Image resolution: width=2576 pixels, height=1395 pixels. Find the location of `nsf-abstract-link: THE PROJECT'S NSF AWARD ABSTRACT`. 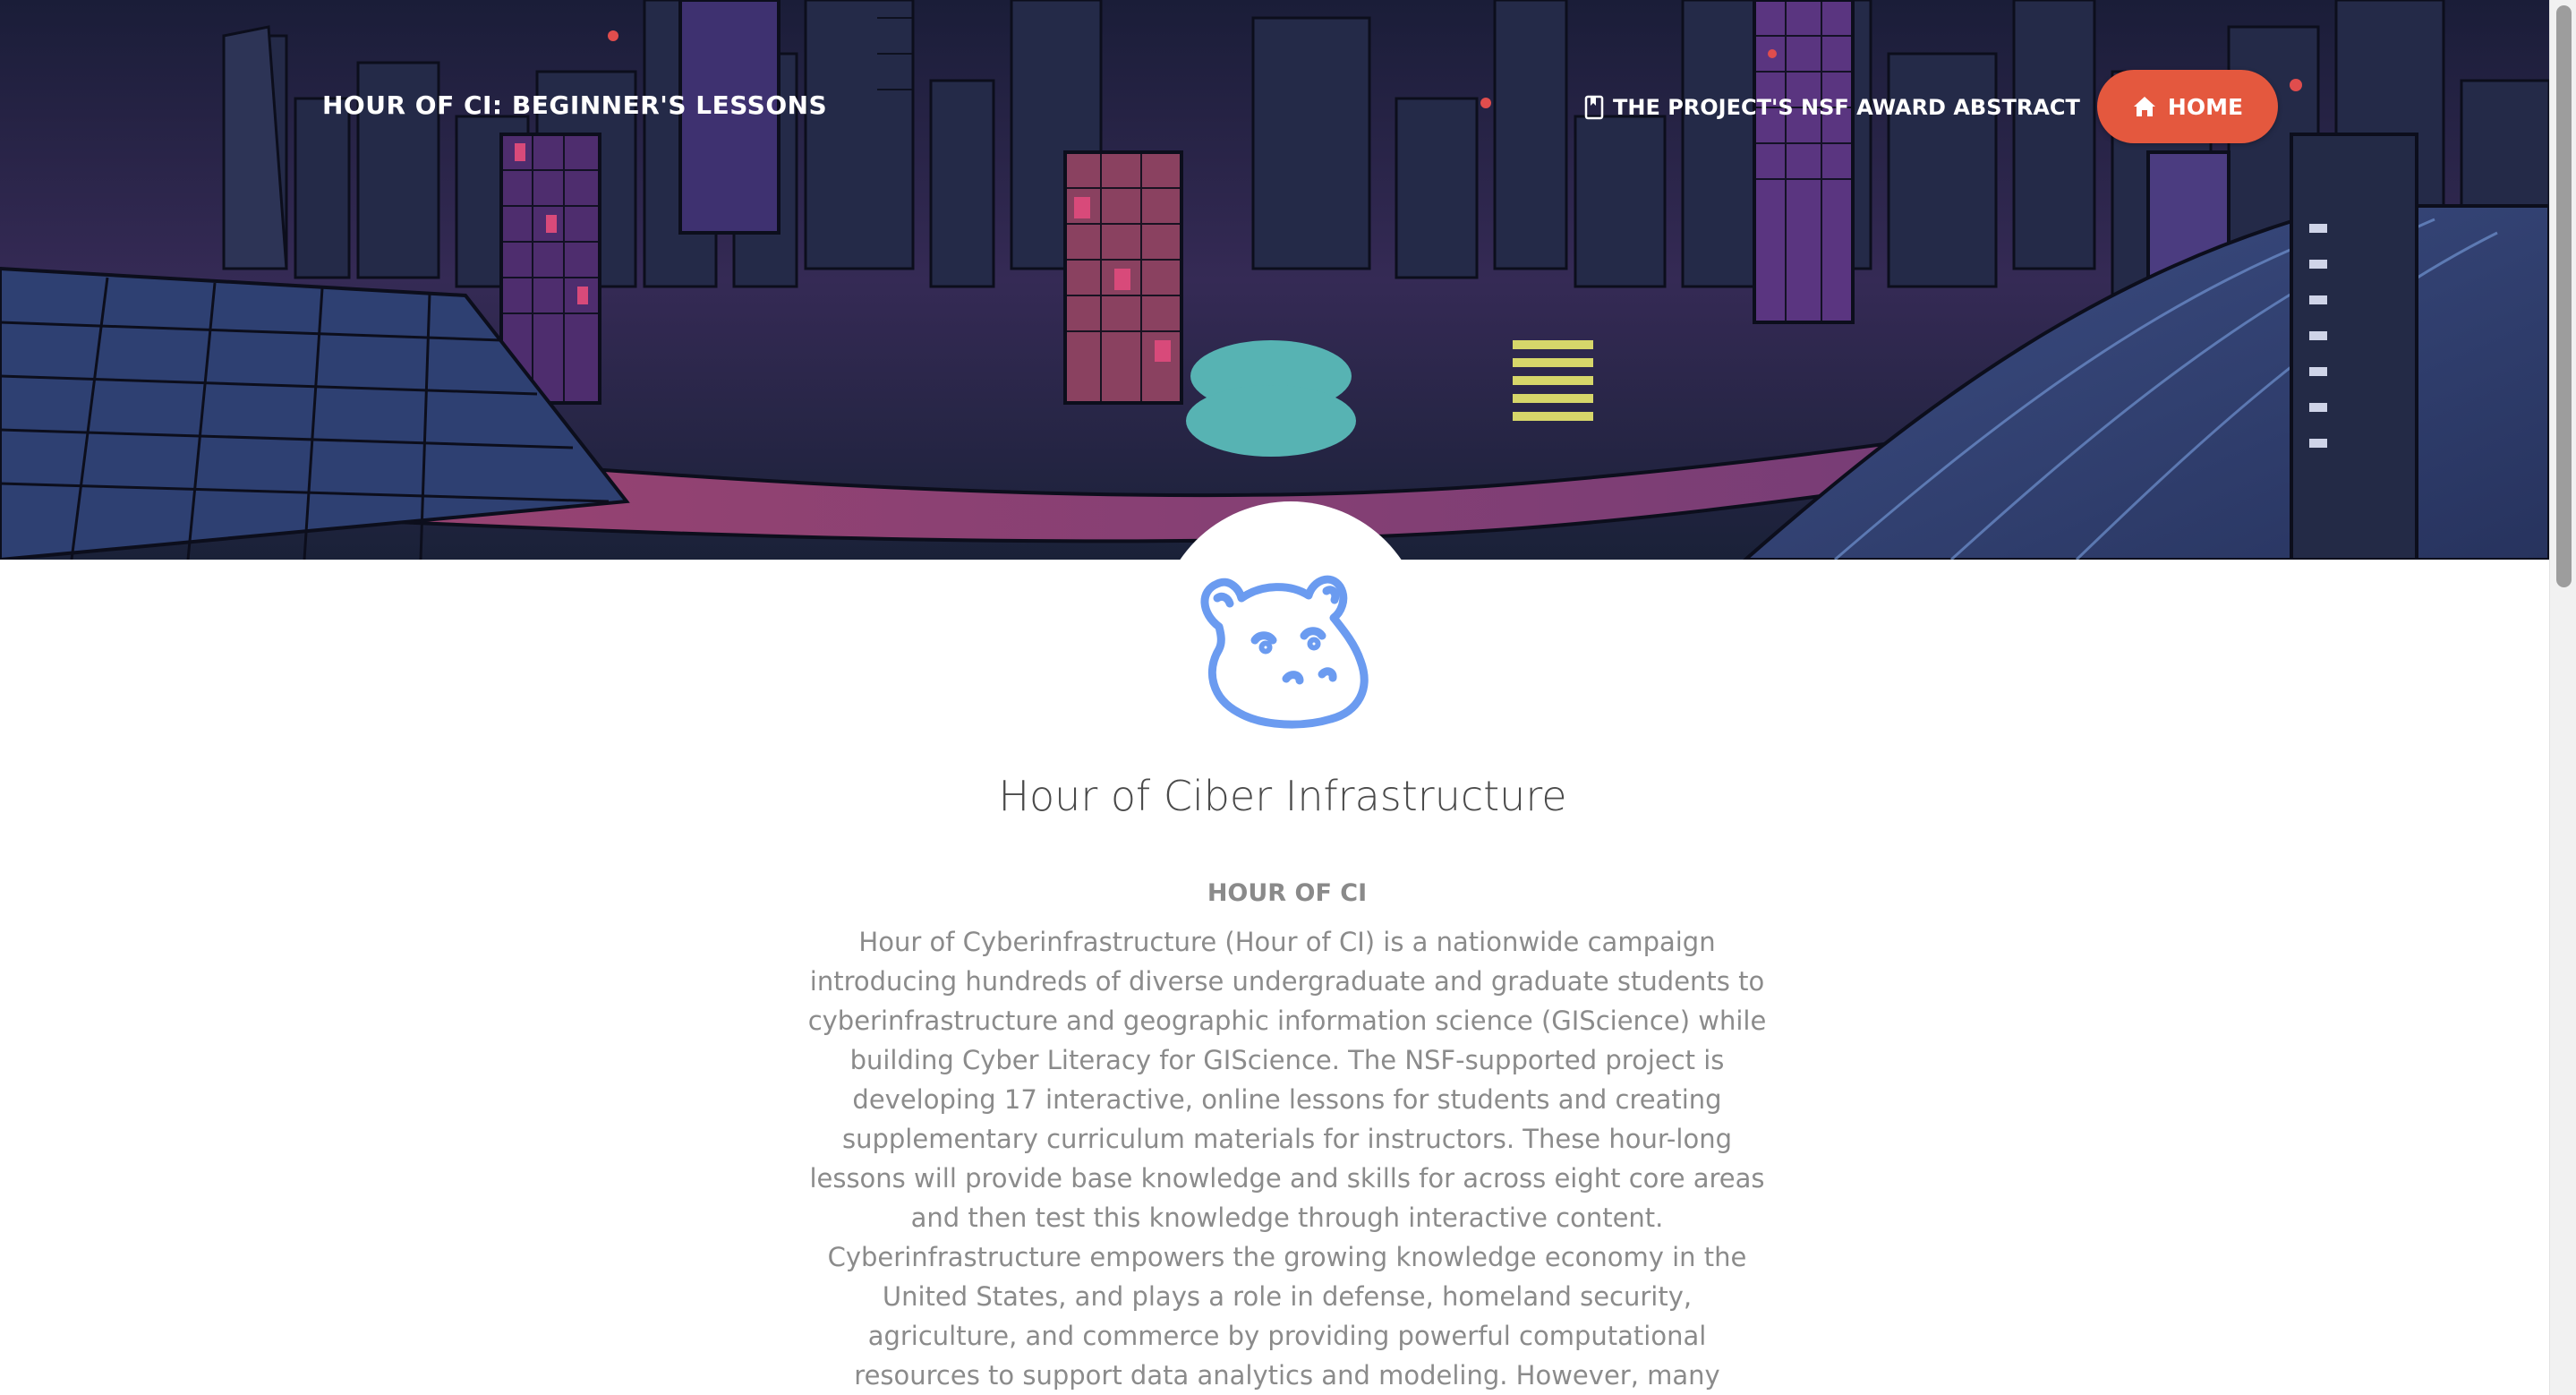

nsf-abstract-link: THE PROJECT'S NSF AWARD ABSTRACT is located at coordinates (1832, 107).